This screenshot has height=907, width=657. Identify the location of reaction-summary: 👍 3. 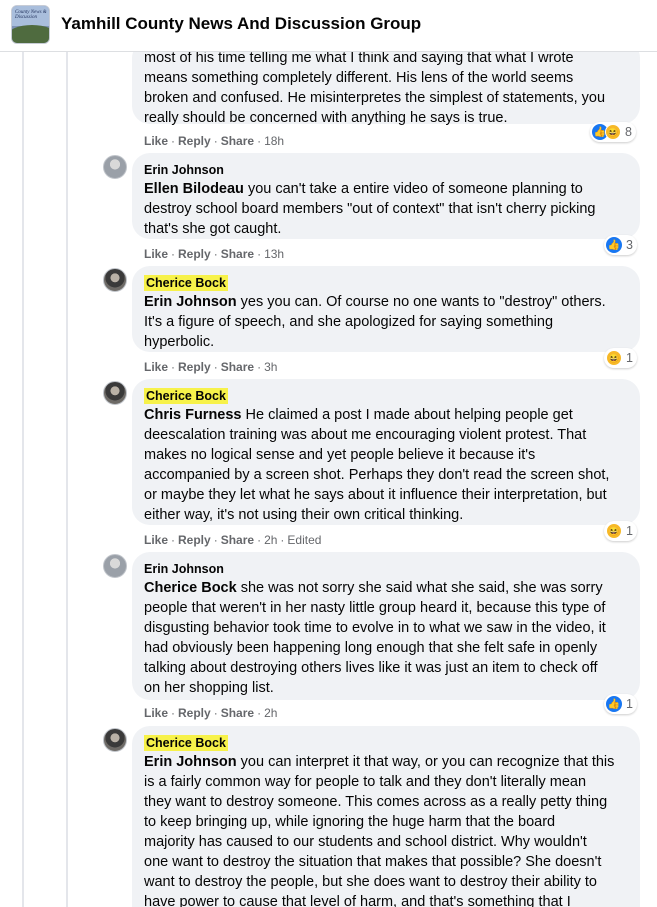
(620, 245).